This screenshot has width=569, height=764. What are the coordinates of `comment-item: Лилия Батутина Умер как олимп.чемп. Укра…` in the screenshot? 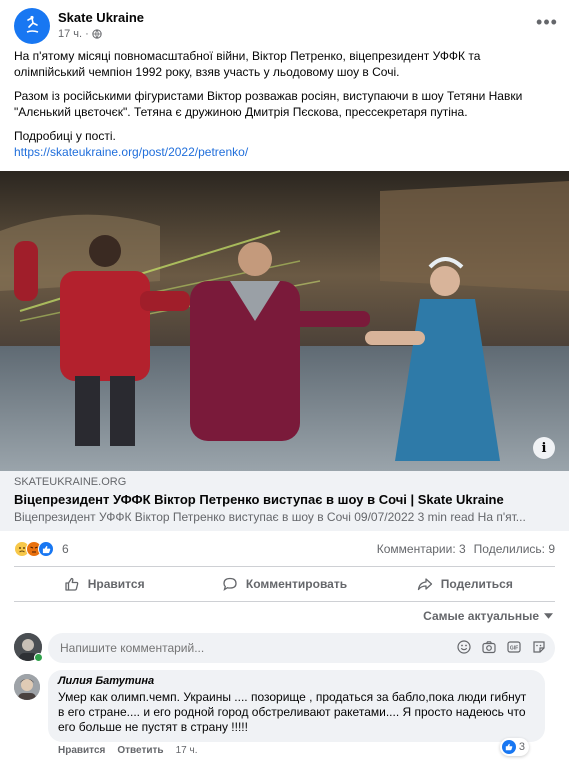 It's located at (284, 717).